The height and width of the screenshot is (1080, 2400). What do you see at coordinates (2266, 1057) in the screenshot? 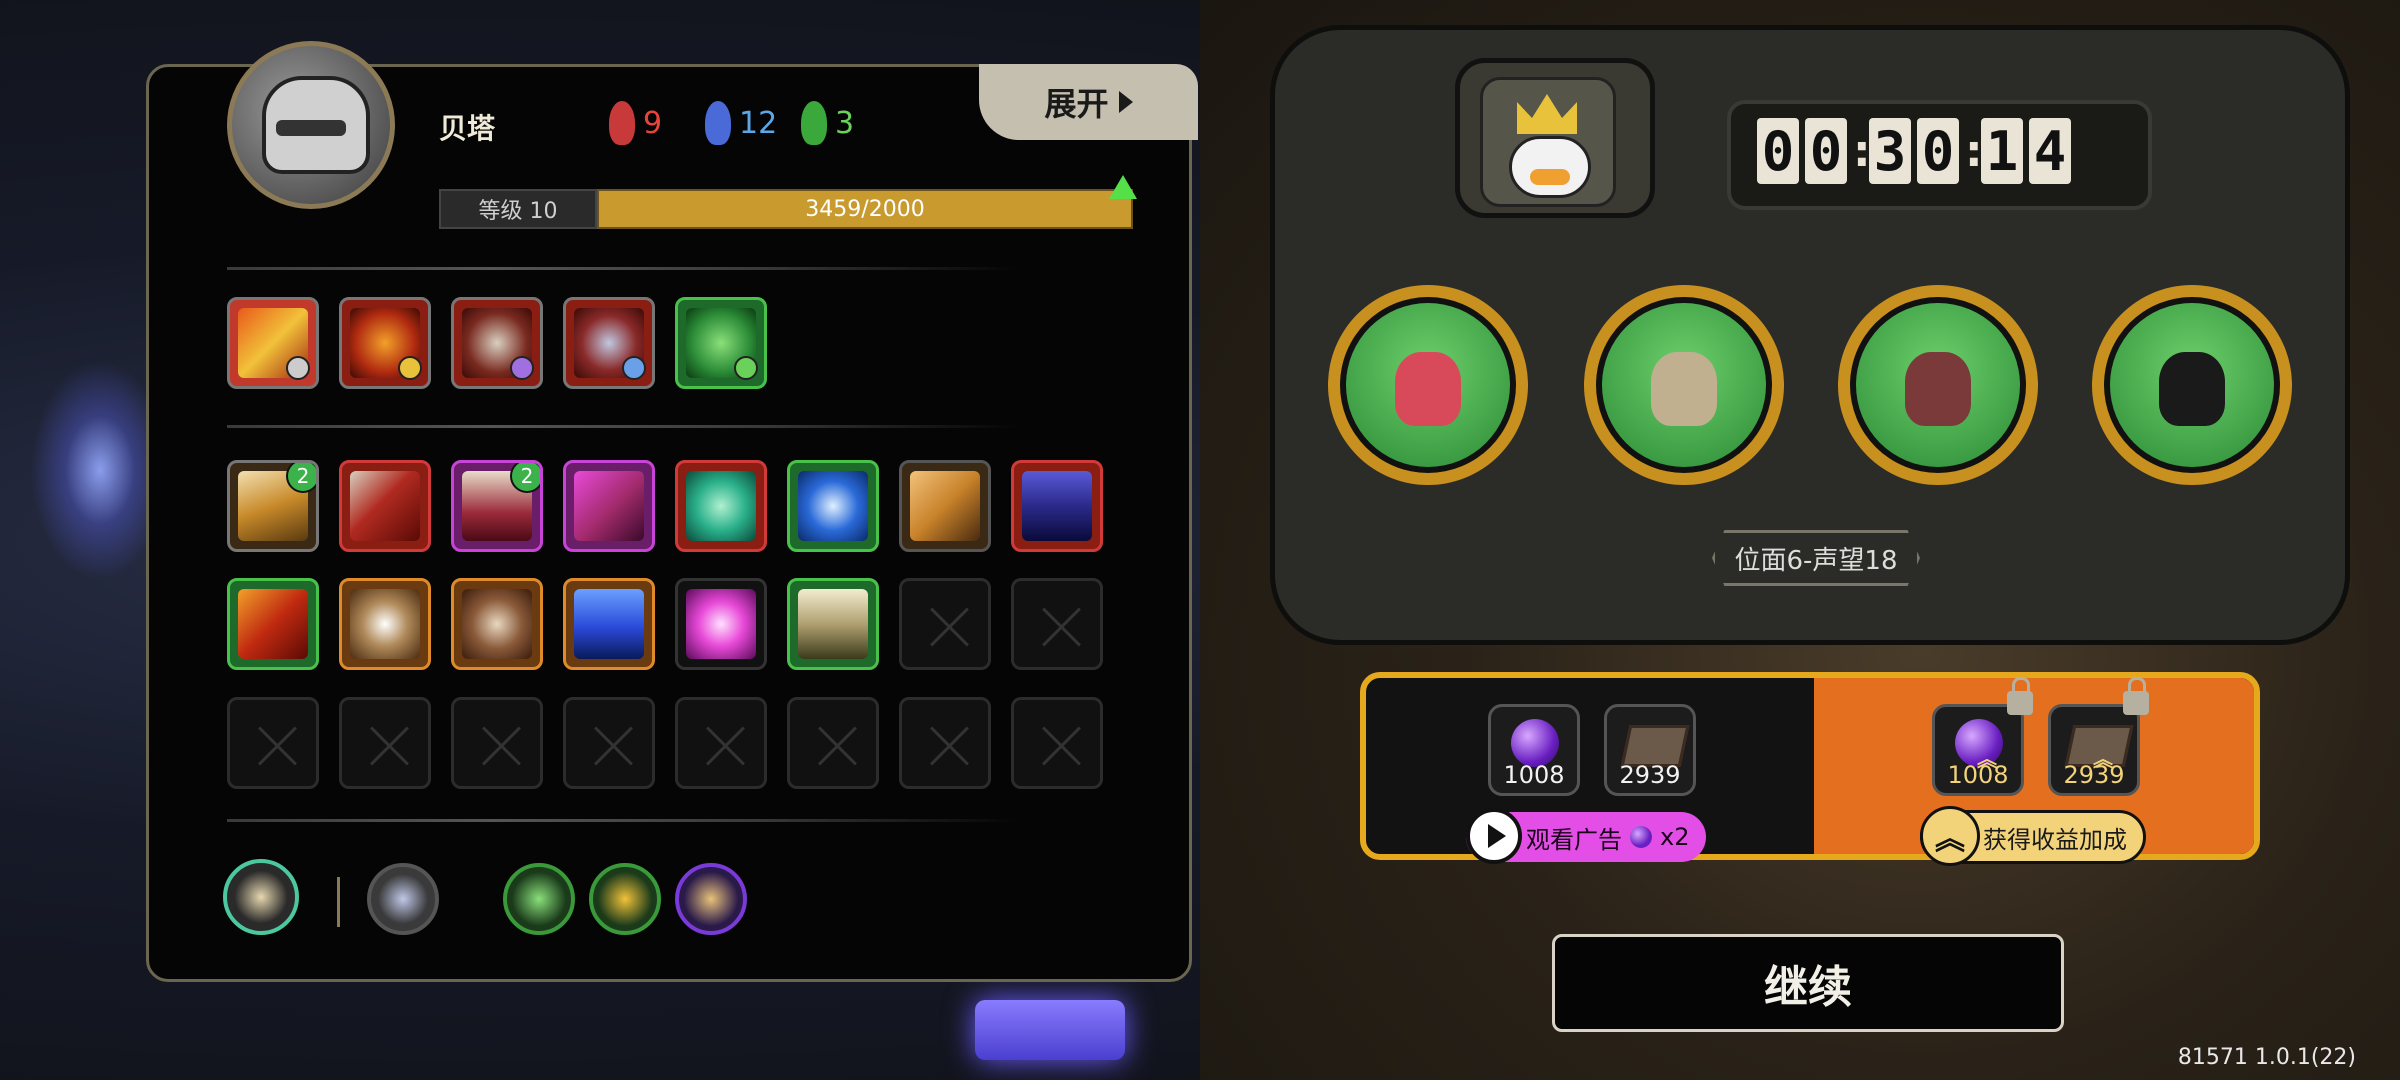
I see `version-label: 81571 1.0.1(22)` at bounding box center [2266, 1057].